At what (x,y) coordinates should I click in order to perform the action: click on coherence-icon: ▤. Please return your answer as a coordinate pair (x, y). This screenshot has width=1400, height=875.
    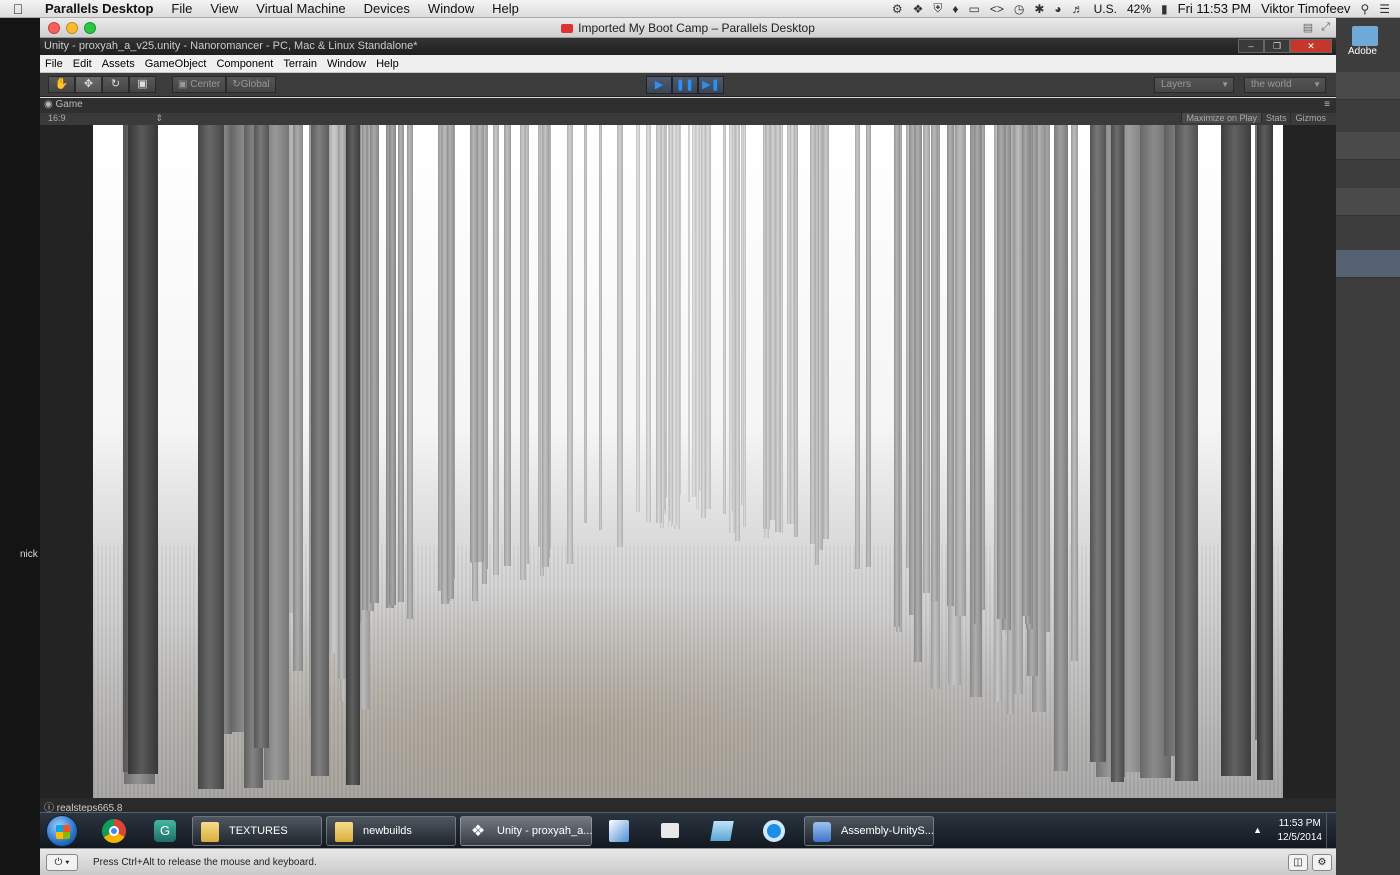
    Looking at the image, I should click on (1308, 27).